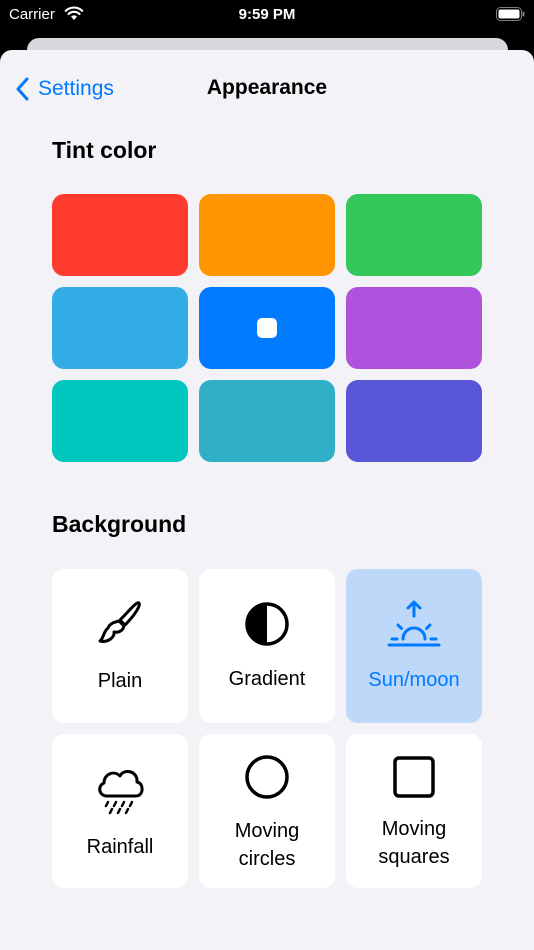  I want to click on status-bar: Carrier 9:59 PM, so click(267, 15).